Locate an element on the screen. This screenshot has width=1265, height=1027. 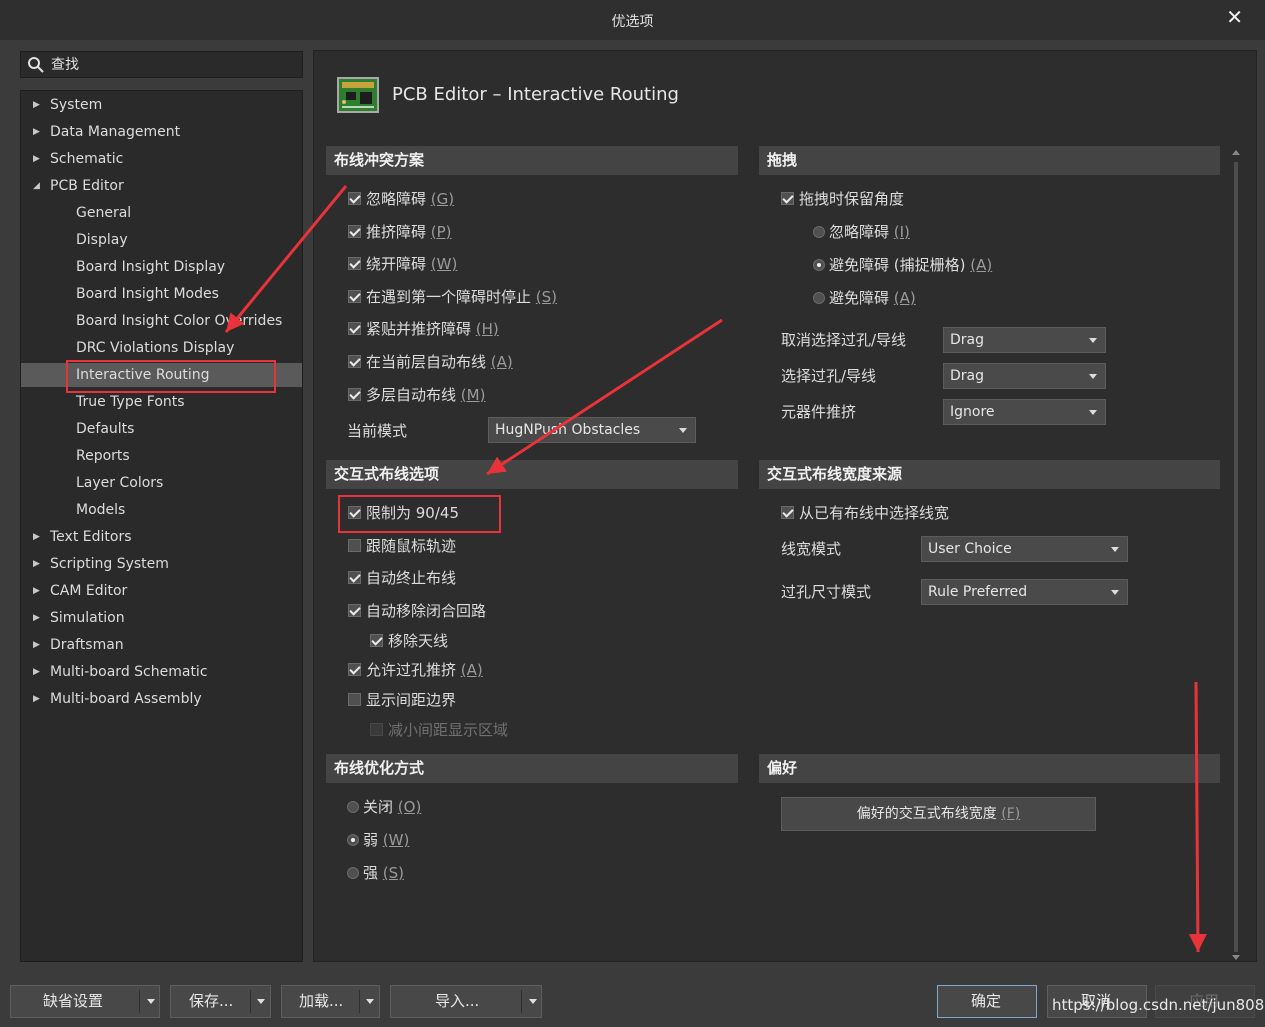
tree-item: ▶ Scripting System is located at coordinates (161, 564).